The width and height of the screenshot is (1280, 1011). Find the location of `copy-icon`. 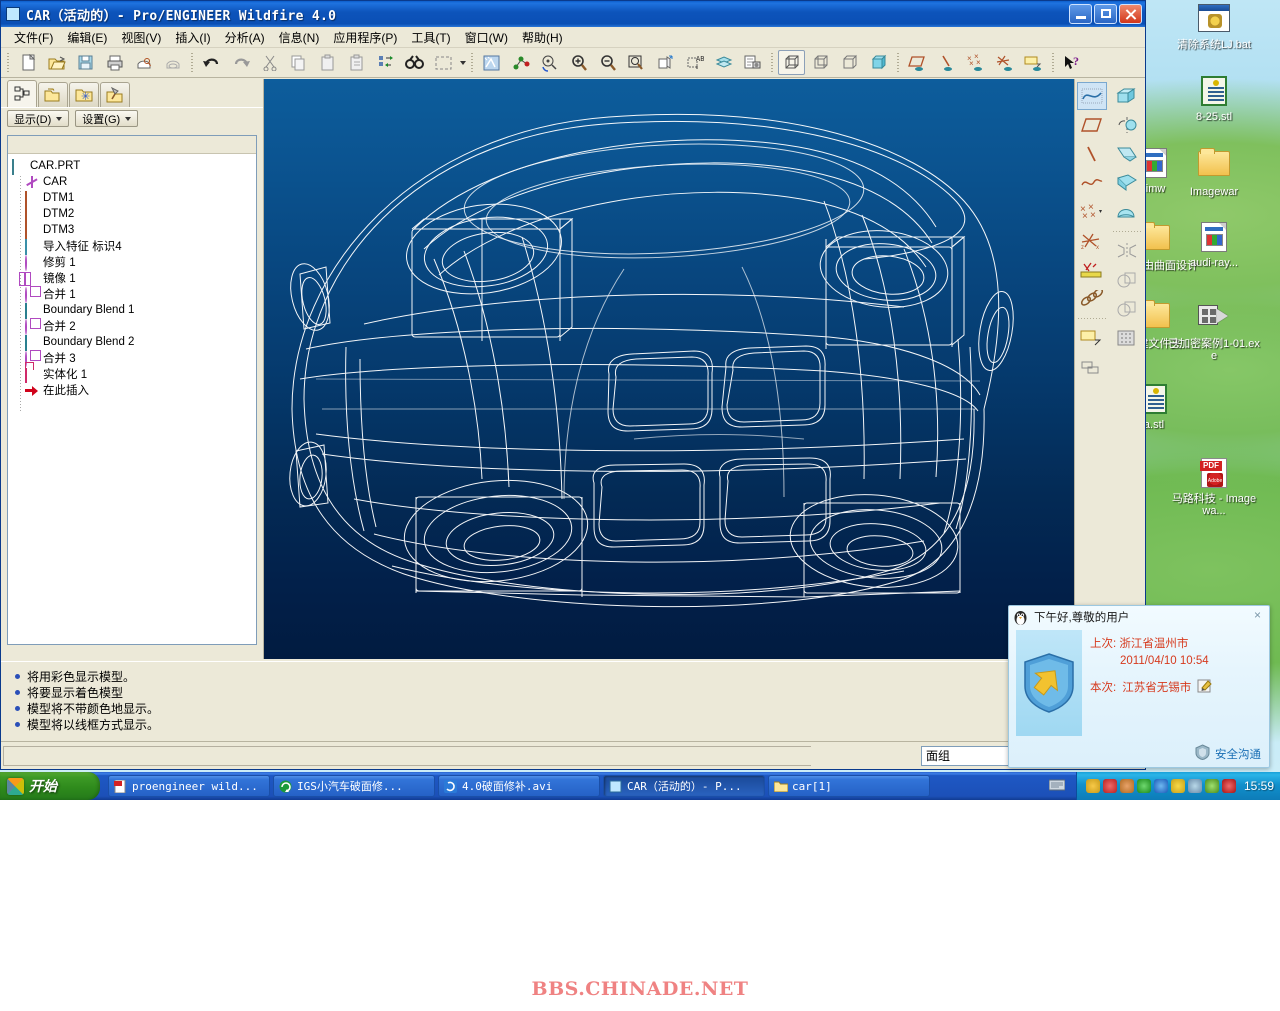

copy-icon is located at coordinates (298, 62).